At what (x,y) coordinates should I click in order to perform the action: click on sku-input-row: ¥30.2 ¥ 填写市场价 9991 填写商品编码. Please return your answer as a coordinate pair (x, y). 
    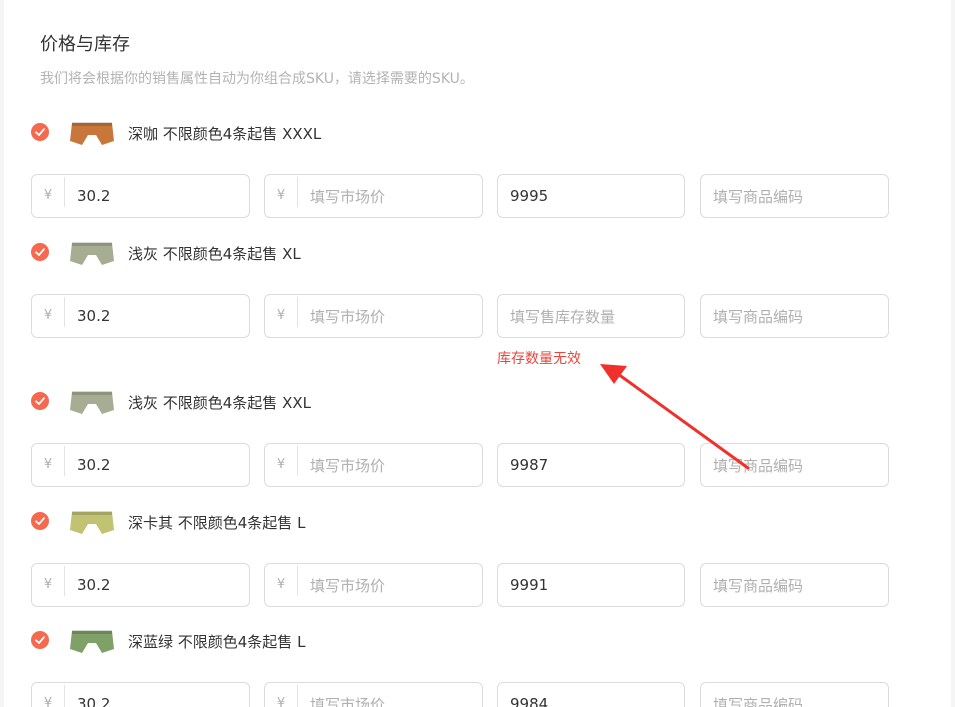
    Looking at the image, I should click on (454, 586).